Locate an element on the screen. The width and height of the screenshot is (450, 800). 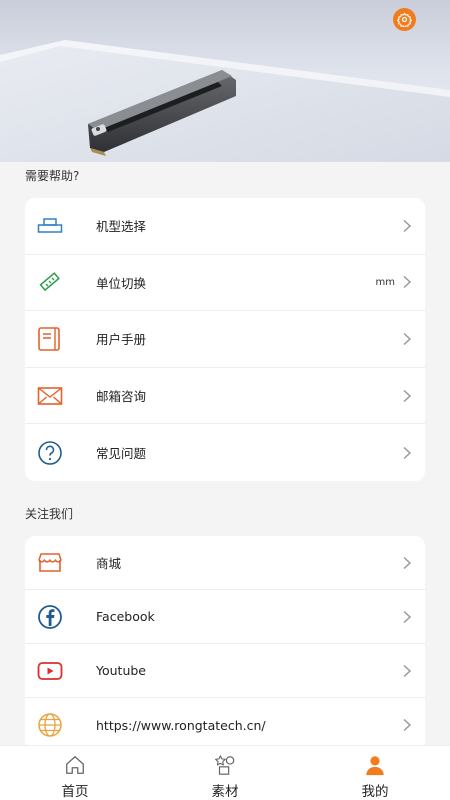
website-link: https://www.rongtatech.cn/ is located at coordinates (181, 725).